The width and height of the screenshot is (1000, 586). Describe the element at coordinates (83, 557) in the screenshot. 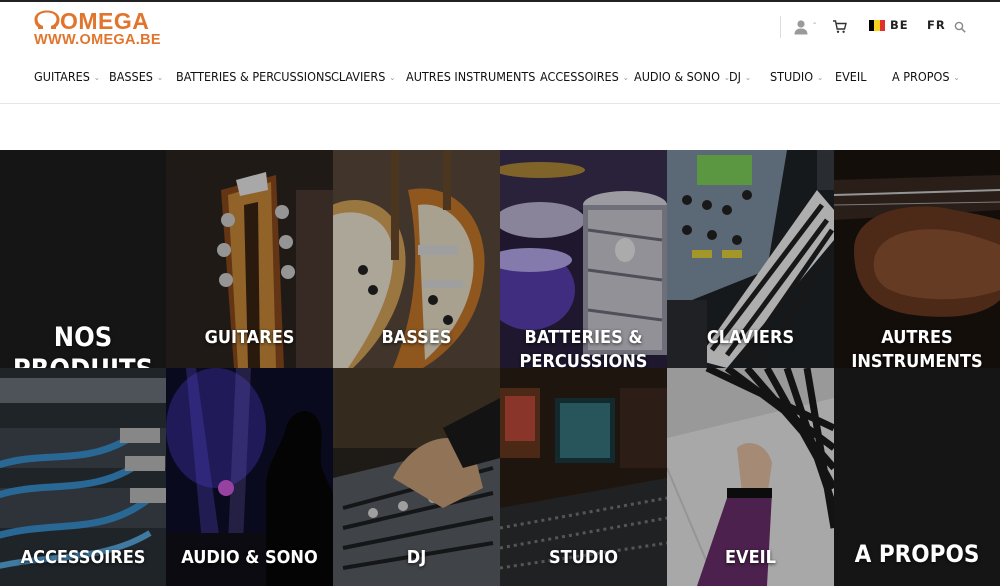

I see `tile-label: ACCESSOIRES` at that location.